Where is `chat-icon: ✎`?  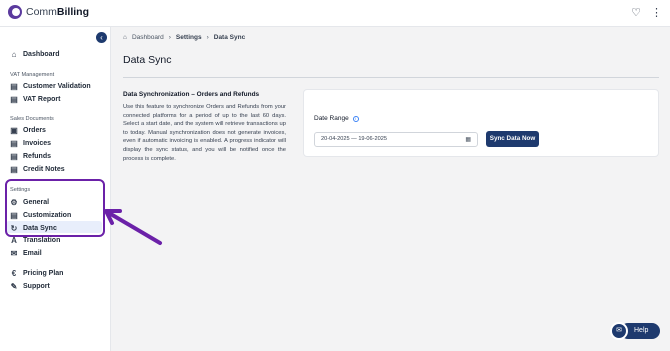 chat-icon: ✎ is located at coordinates (14, 286).